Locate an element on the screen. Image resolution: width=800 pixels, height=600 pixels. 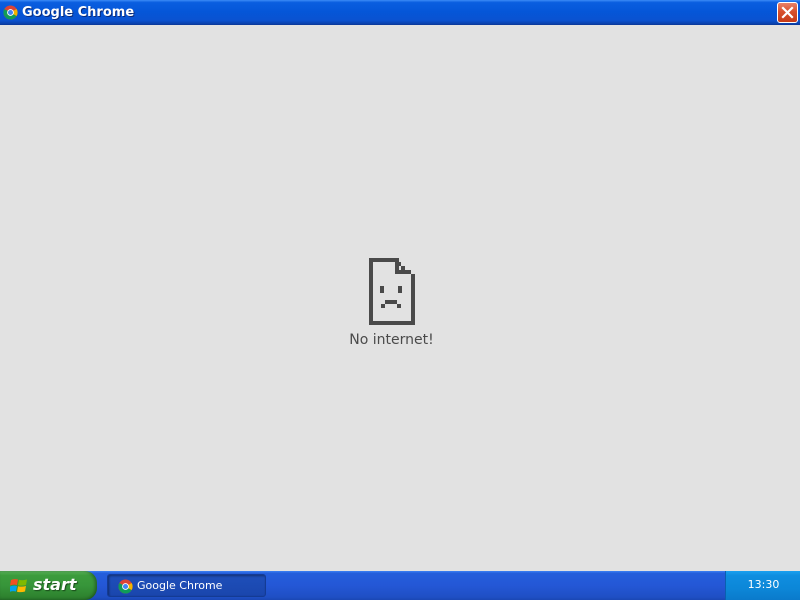
start-button: start is located at coordinates (48, 585).